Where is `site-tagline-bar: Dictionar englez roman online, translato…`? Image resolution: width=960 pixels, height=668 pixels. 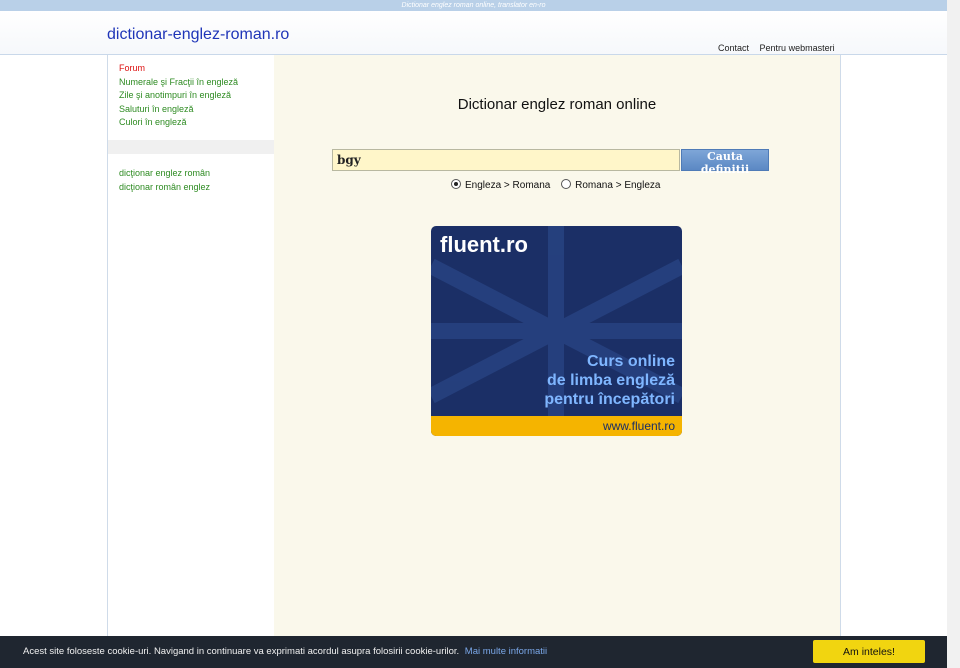
site-tagline-bar: Dictionar englez roman online, translato… is located at coordinates (473, 5).